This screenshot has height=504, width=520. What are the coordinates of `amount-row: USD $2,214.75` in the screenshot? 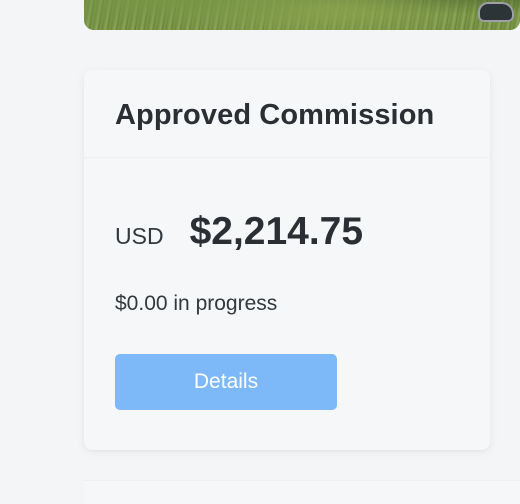 It's located at (239, 232).